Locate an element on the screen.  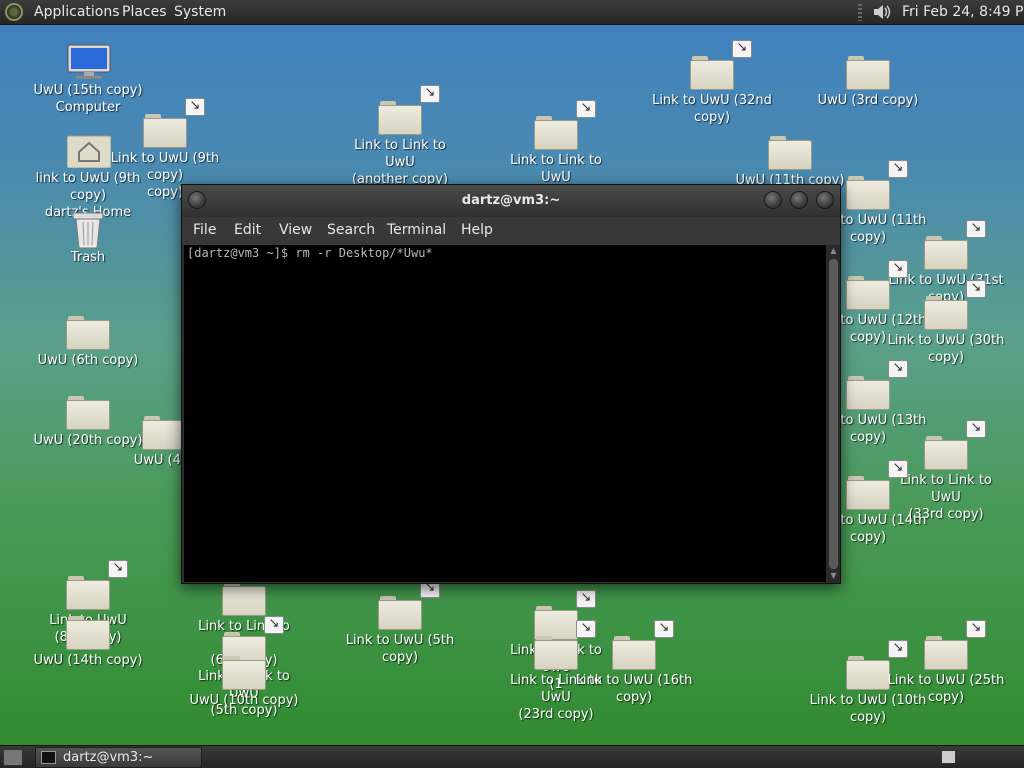
desktop-icon-label: Link to Link to UwU (another copy) is located at coordinates (400, 162).